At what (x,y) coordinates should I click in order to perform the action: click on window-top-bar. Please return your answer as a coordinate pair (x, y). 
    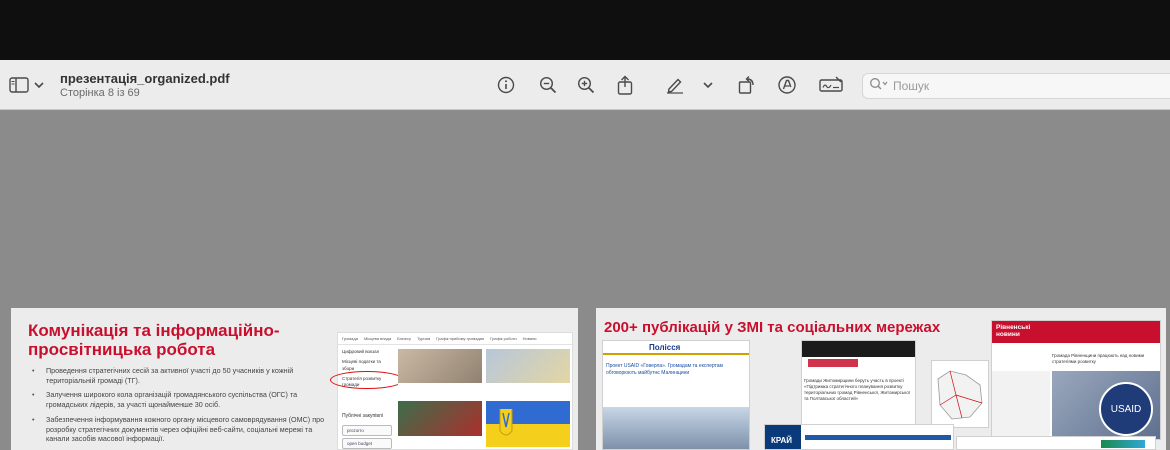
    Looking at the image, I should click on (585, 30).